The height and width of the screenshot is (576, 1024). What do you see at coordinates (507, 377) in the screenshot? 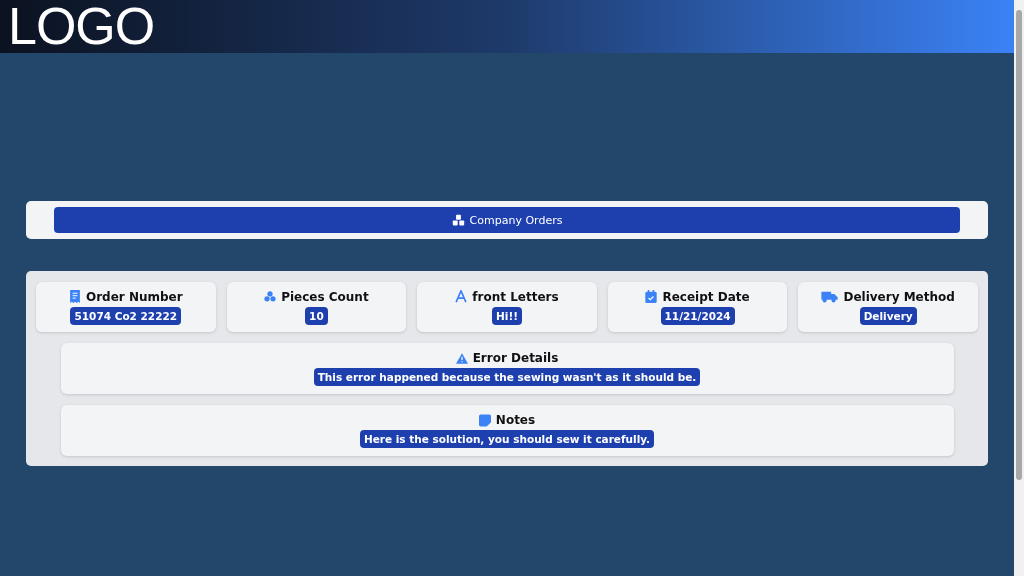
I see `section-text: This error happened because the sewing wasn't as it should be.` at bounding box center [507, 377].